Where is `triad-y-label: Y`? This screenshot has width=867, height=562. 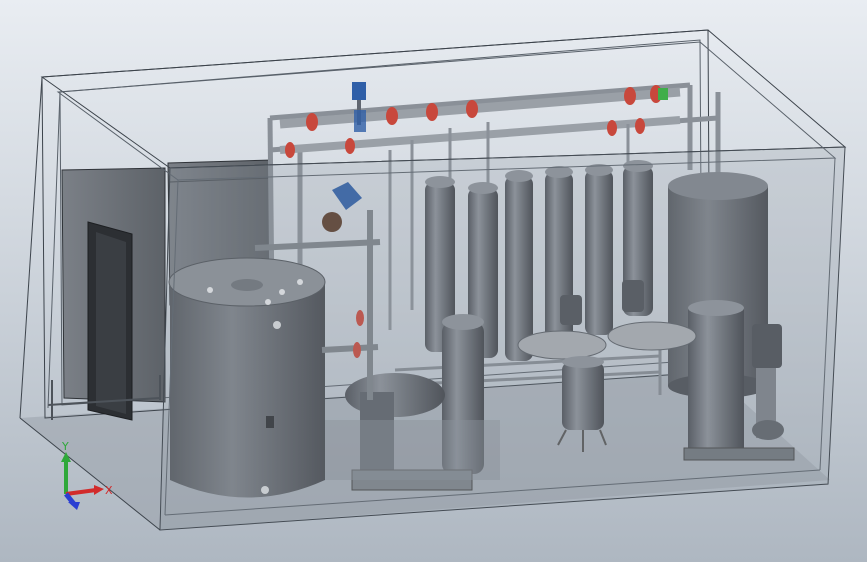
triad-y-label: Y is located at coordinates (65, 446).